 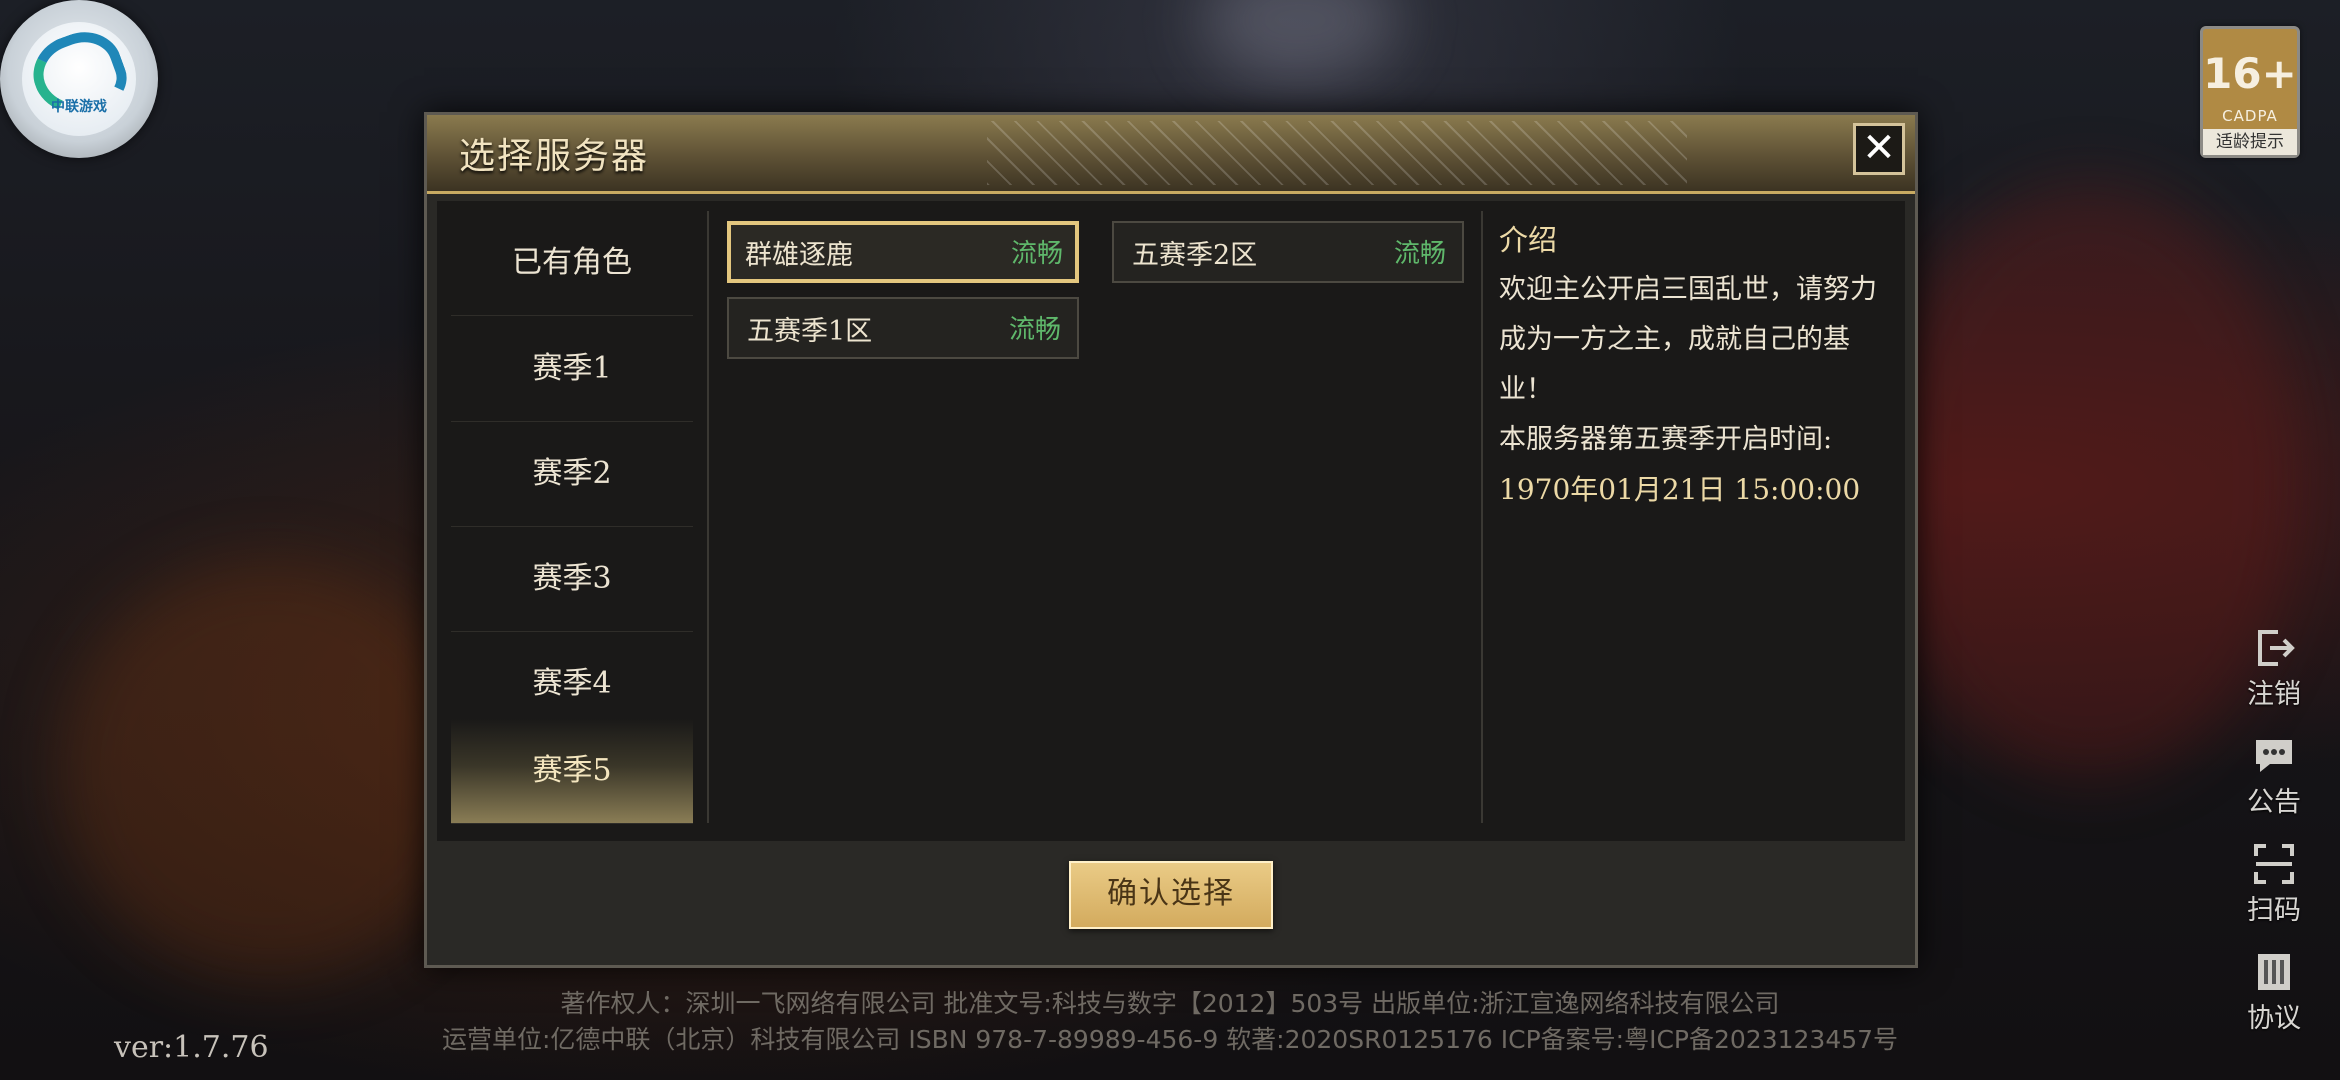 I want to click on scan-icon, so click(x=2274, y=864).